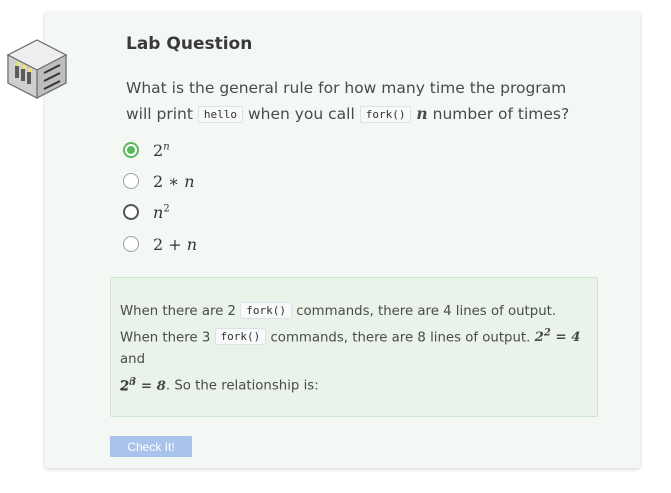  What do you see at coordinates (37, 69) in the screenshot?
I see `server-lab-icon` at bounding box center [37, 69].